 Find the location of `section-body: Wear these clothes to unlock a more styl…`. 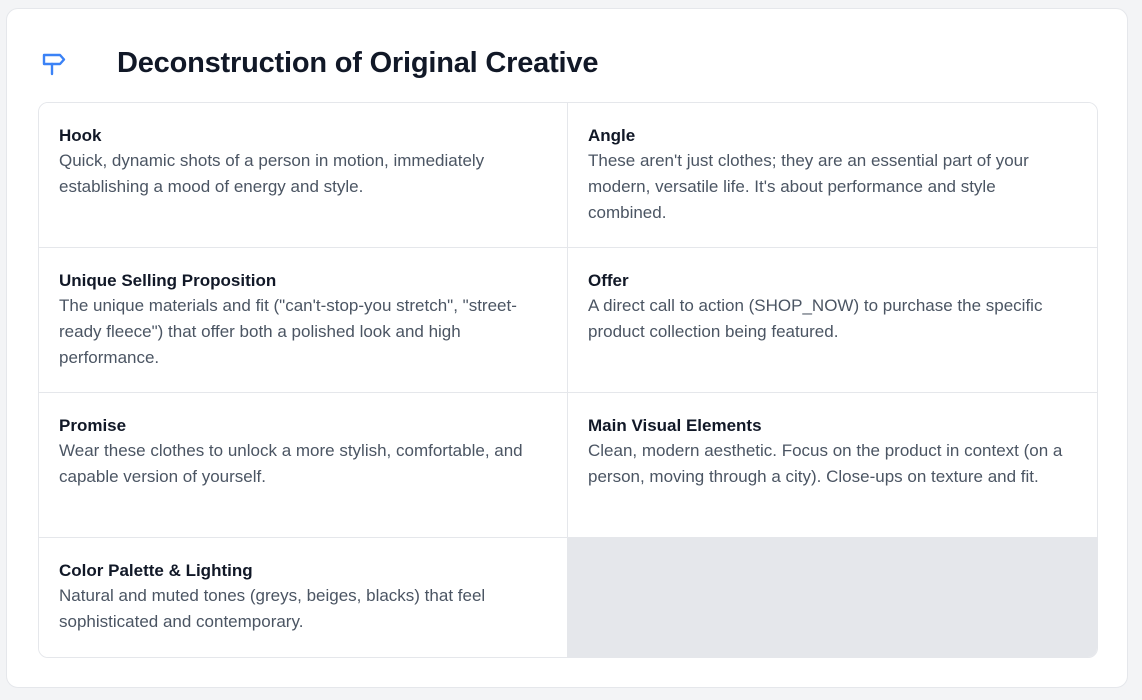

section-body: Wear these clothes to unlock a more styl… is located at coordinates (291, 463).